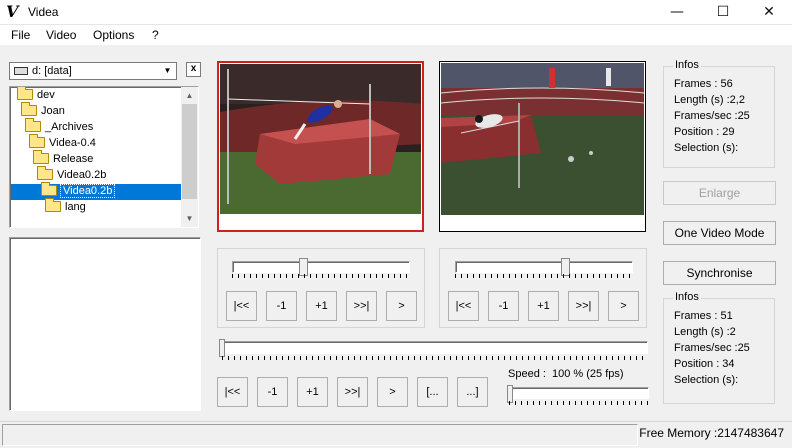  What do you see at coordinates (588, 374) in the screenshot?
I see `speed-value: 100 % (25 fps)` at bounding box center [588, 374].